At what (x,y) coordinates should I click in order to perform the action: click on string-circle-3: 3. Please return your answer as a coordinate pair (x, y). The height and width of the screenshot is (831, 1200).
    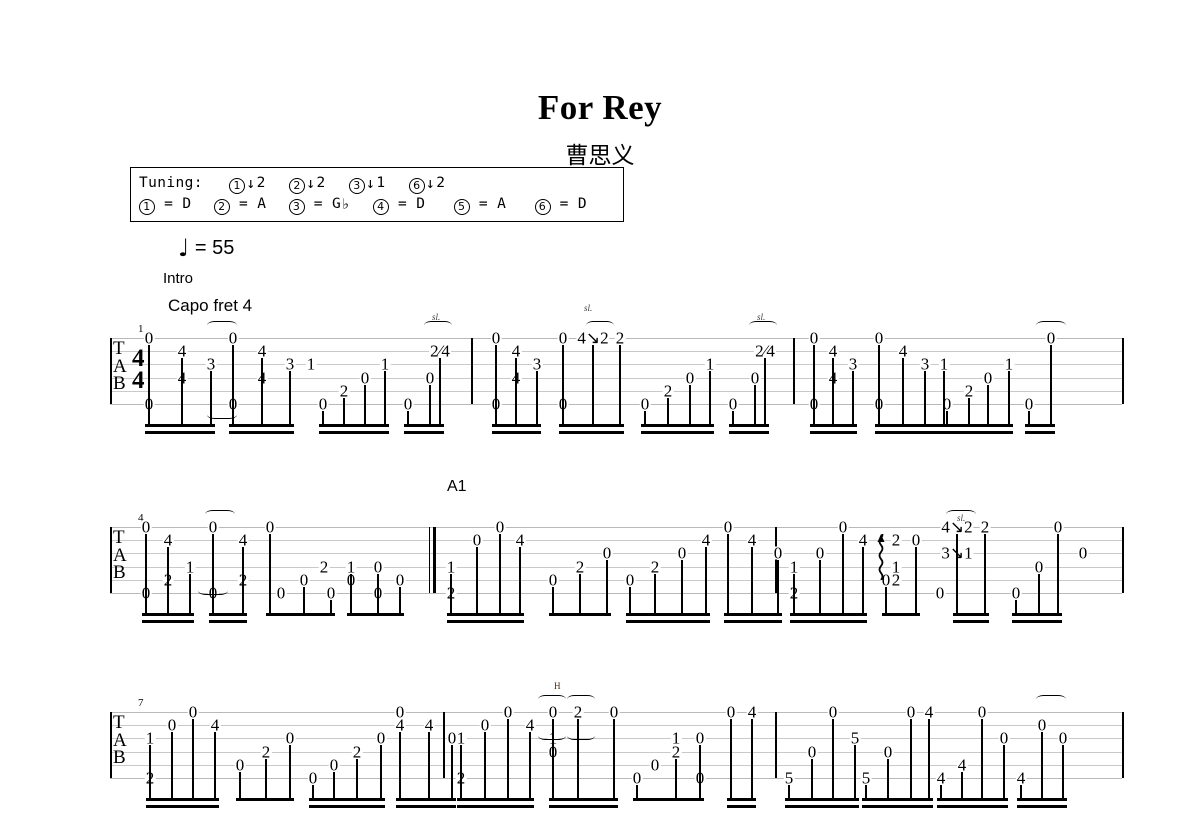
    Looking at the image, I should click on (356, 186).